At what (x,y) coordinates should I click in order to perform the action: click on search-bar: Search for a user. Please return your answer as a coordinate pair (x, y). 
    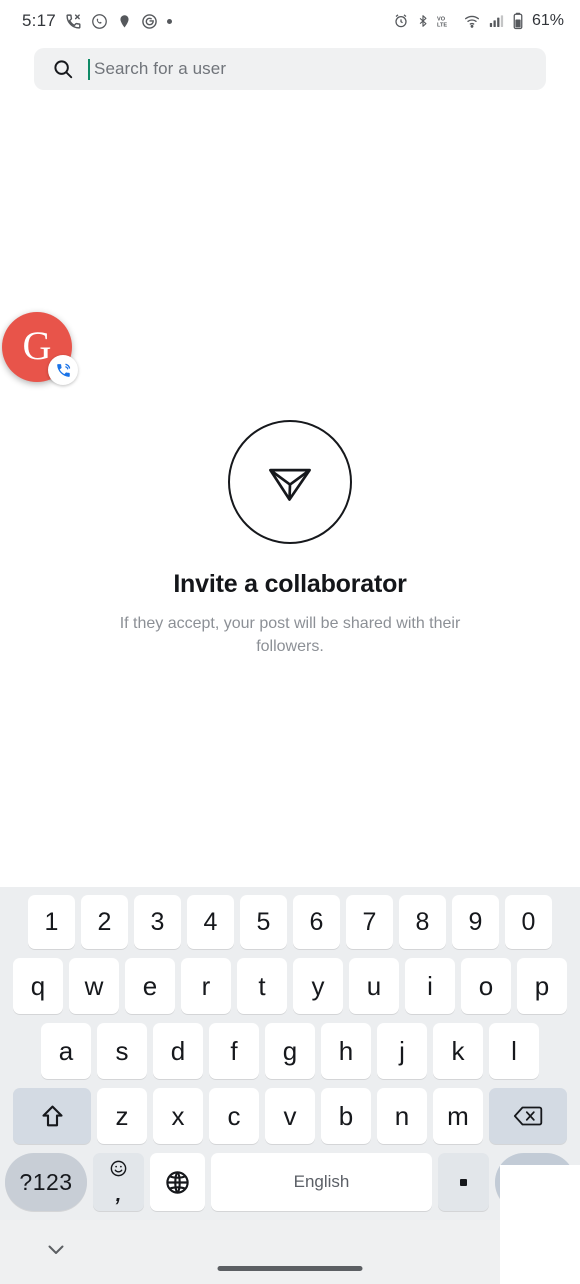
    Looking at the image, I should click on (290, 69).